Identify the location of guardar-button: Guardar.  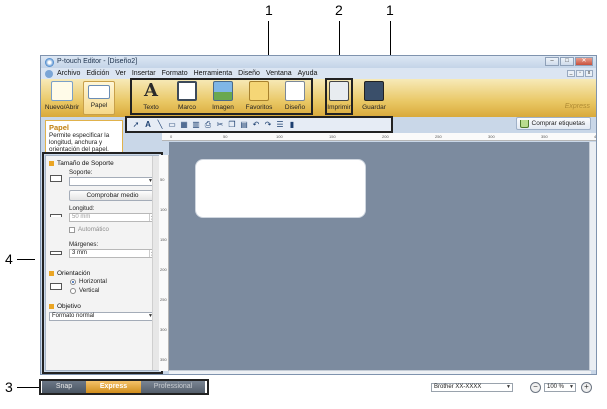
(374, 98).